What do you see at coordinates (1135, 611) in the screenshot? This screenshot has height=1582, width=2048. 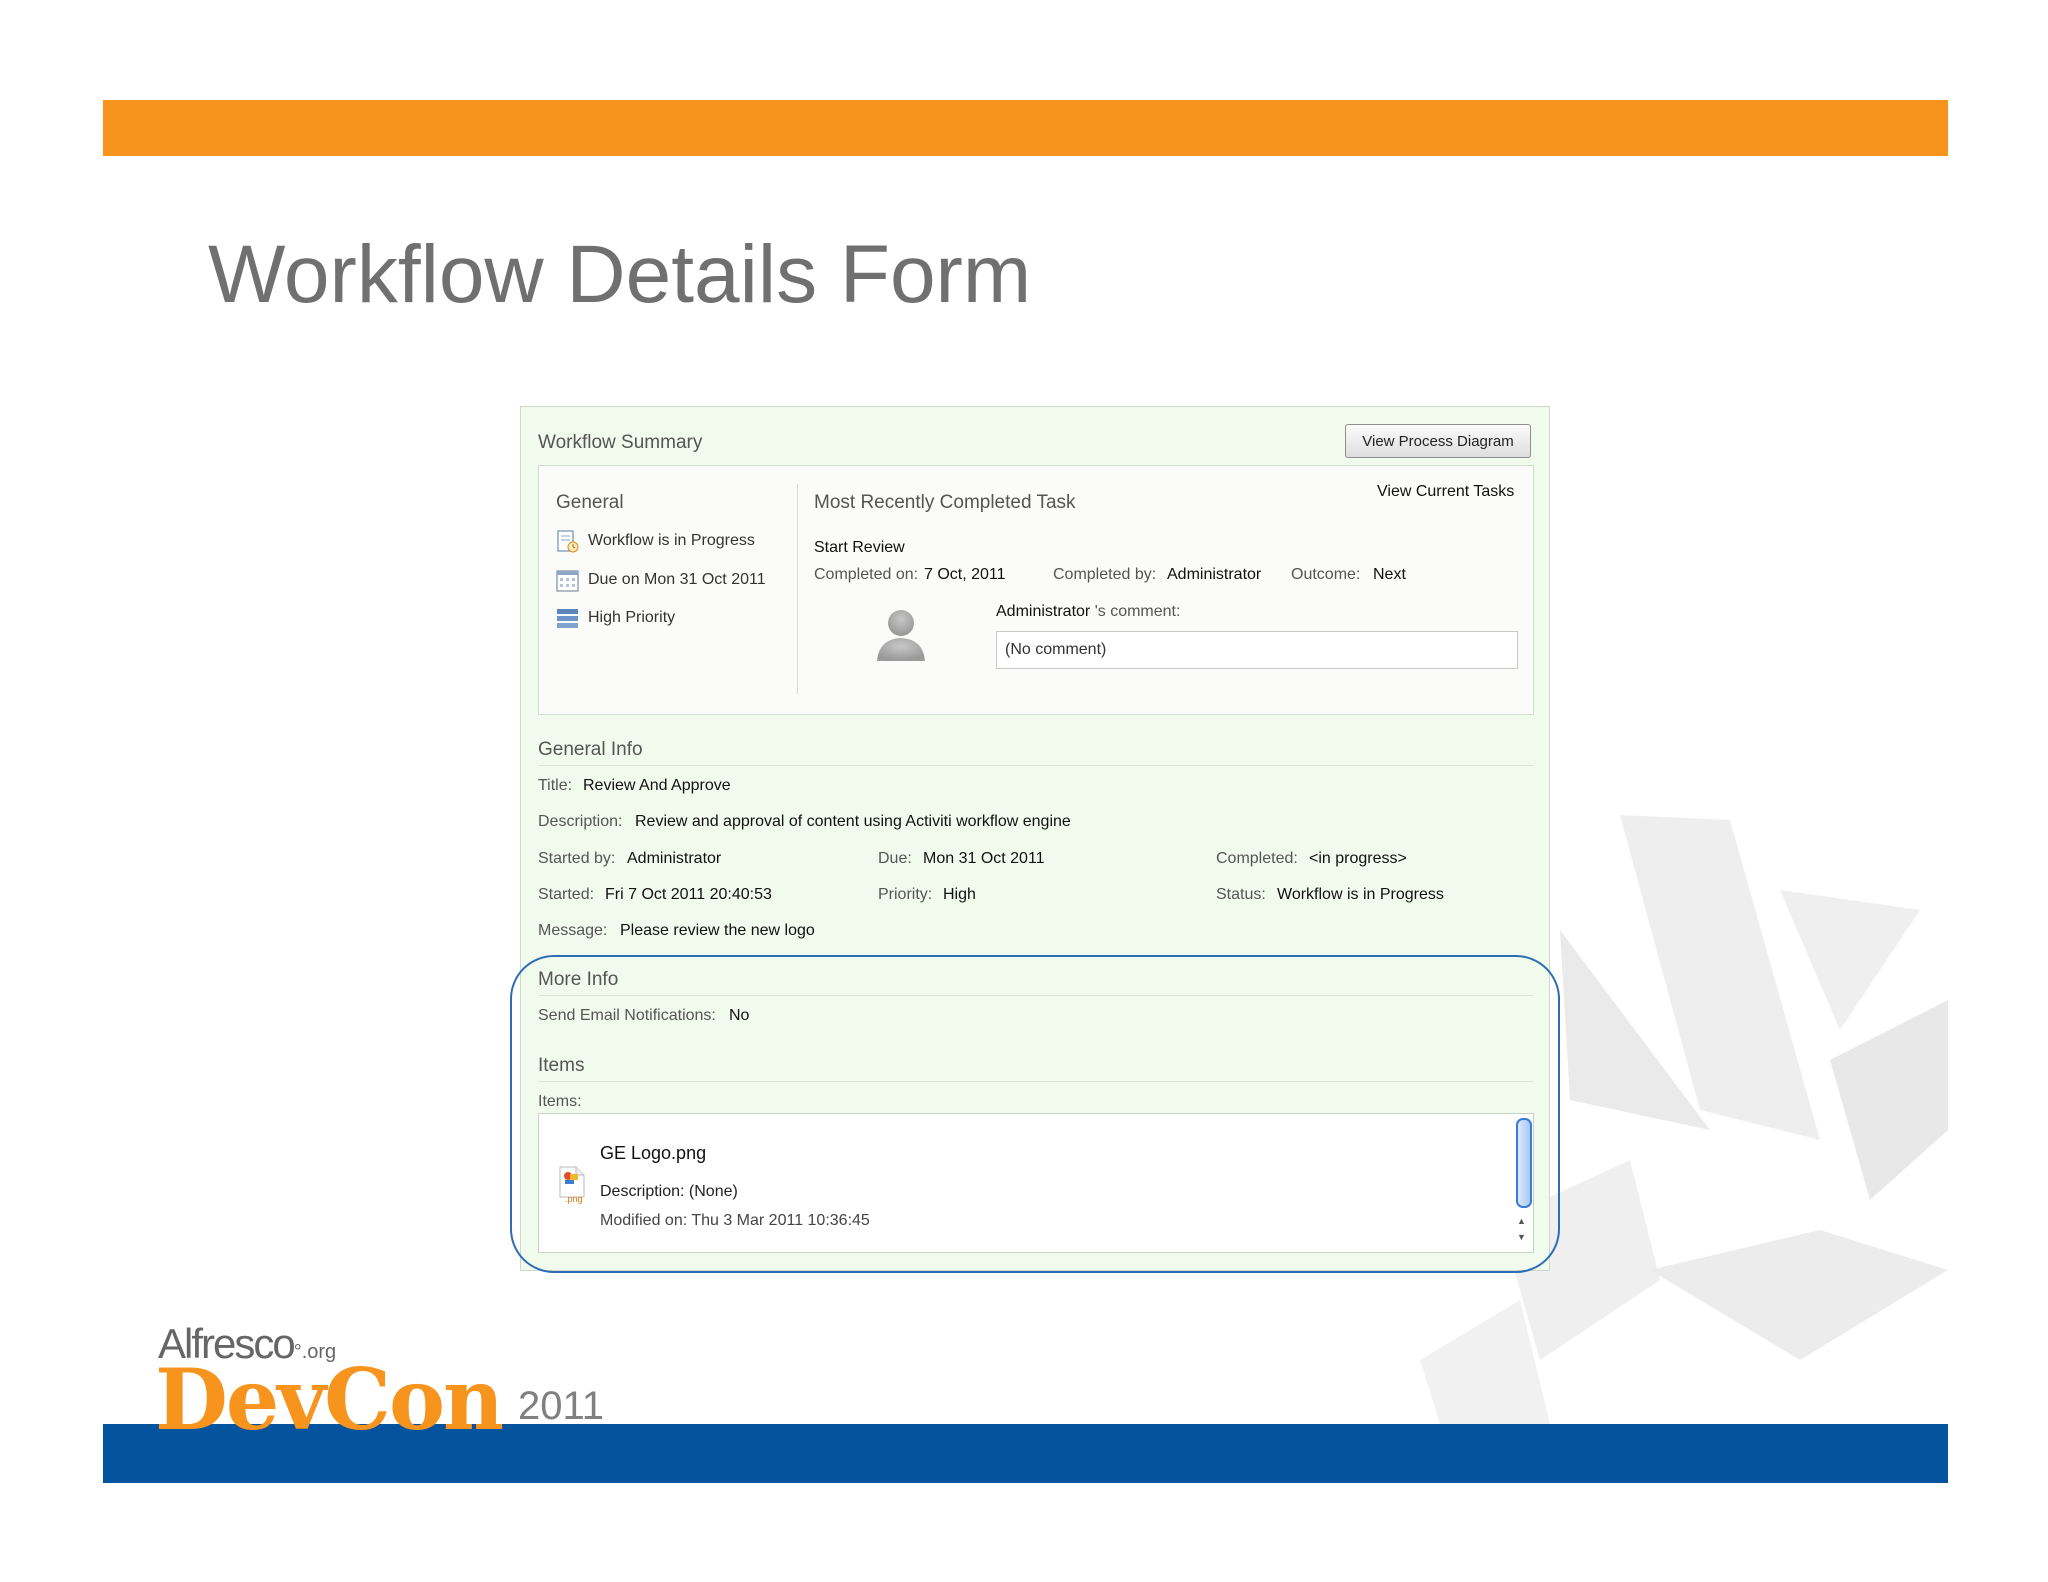 I see `comment-suffix: 's comment:` at bounding box center [1135, 611].